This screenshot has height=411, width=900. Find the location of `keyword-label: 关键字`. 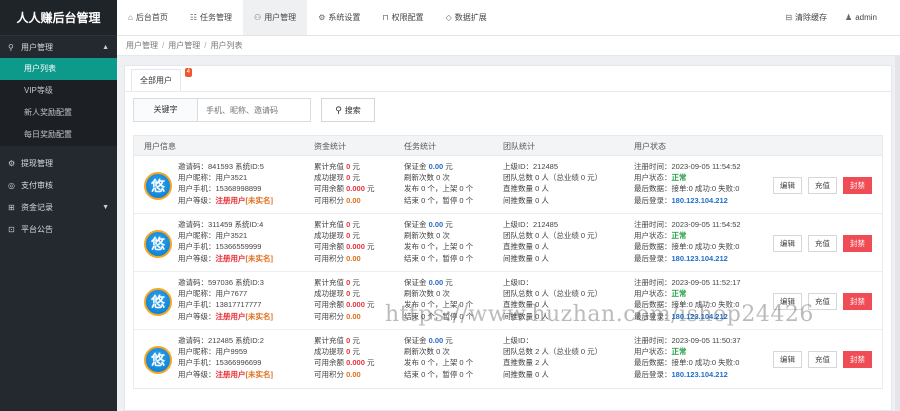

keyword-label: 关键字 is located at coordinates (166, 110).